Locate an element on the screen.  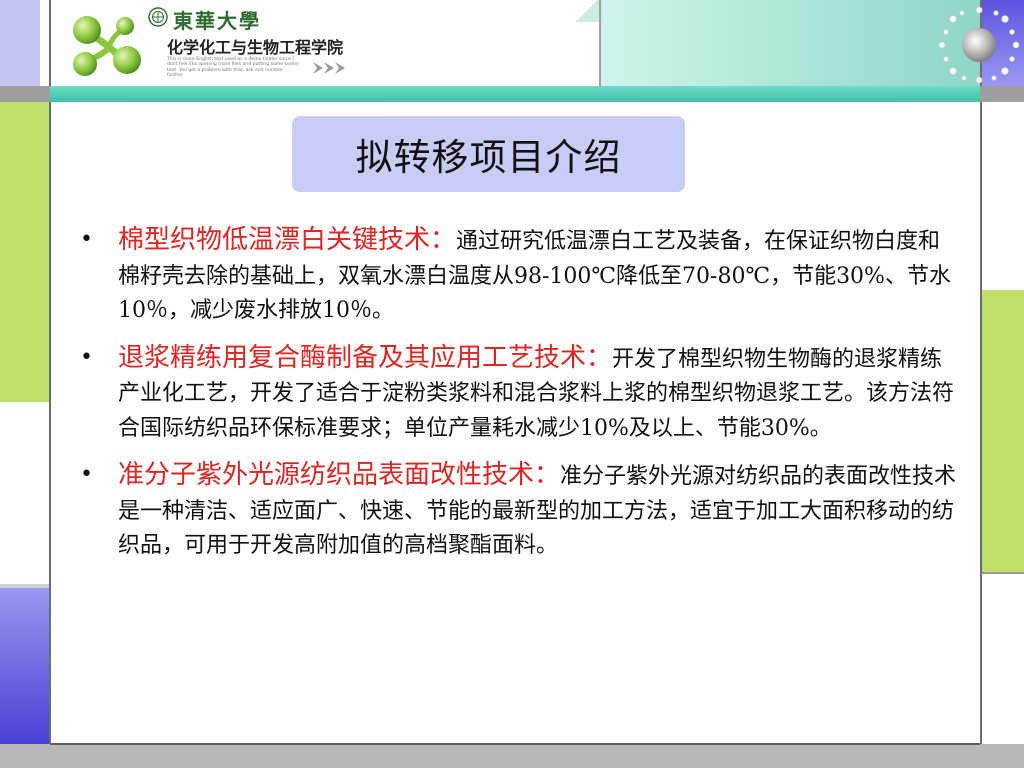
bullet-heading: 准分子紫外光源纺织品表面改性技术： is located at coordinates (339, 475).